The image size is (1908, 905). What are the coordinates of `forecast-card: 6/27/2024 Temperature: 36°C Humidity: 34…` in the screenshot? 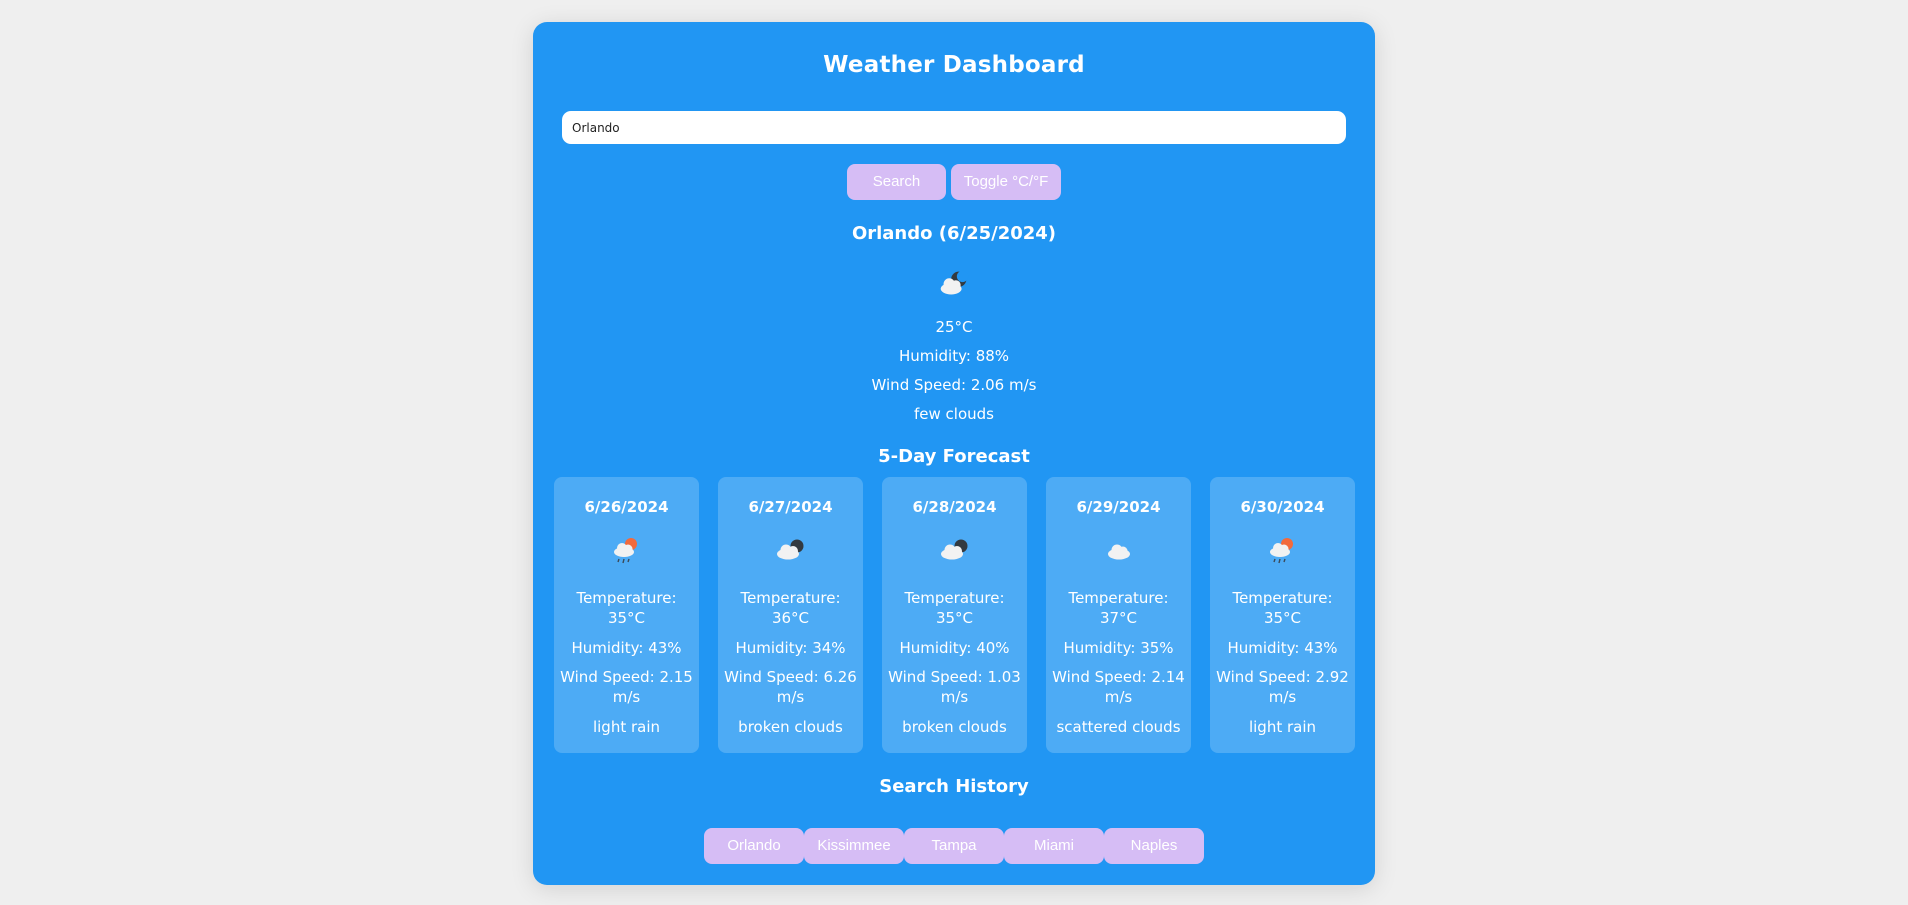 It's located at (790, 615).